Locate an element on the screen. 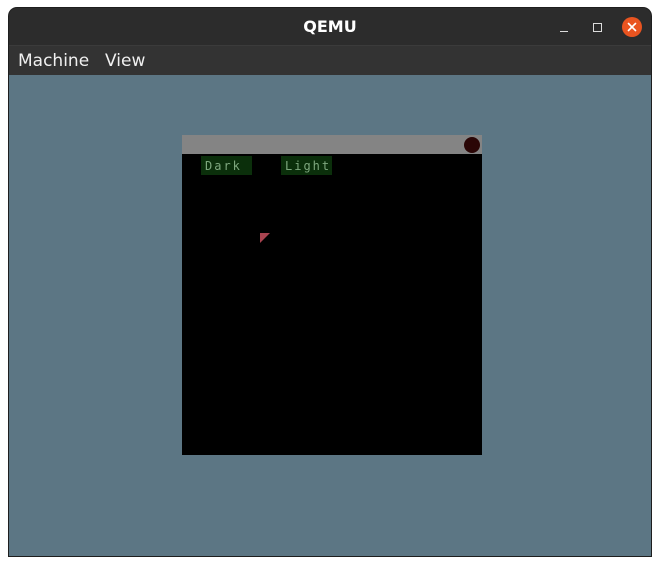  minimize-button is located at coordinates (564, 27).